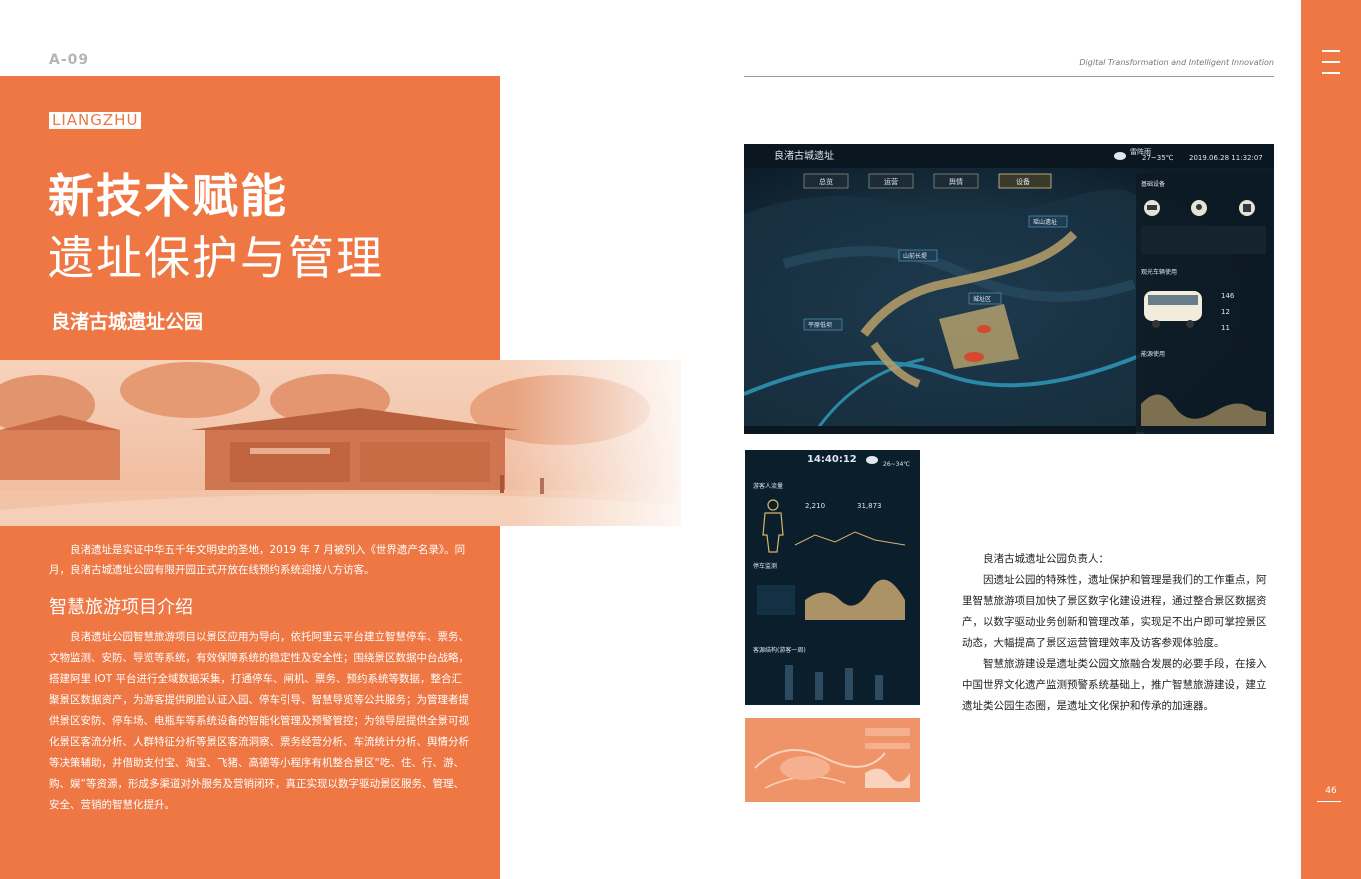  What do you see at coordinates (1225, 312) in the screenshot?
I see `vehicle-stat-2: 12` at bounding box center [1225, 312].